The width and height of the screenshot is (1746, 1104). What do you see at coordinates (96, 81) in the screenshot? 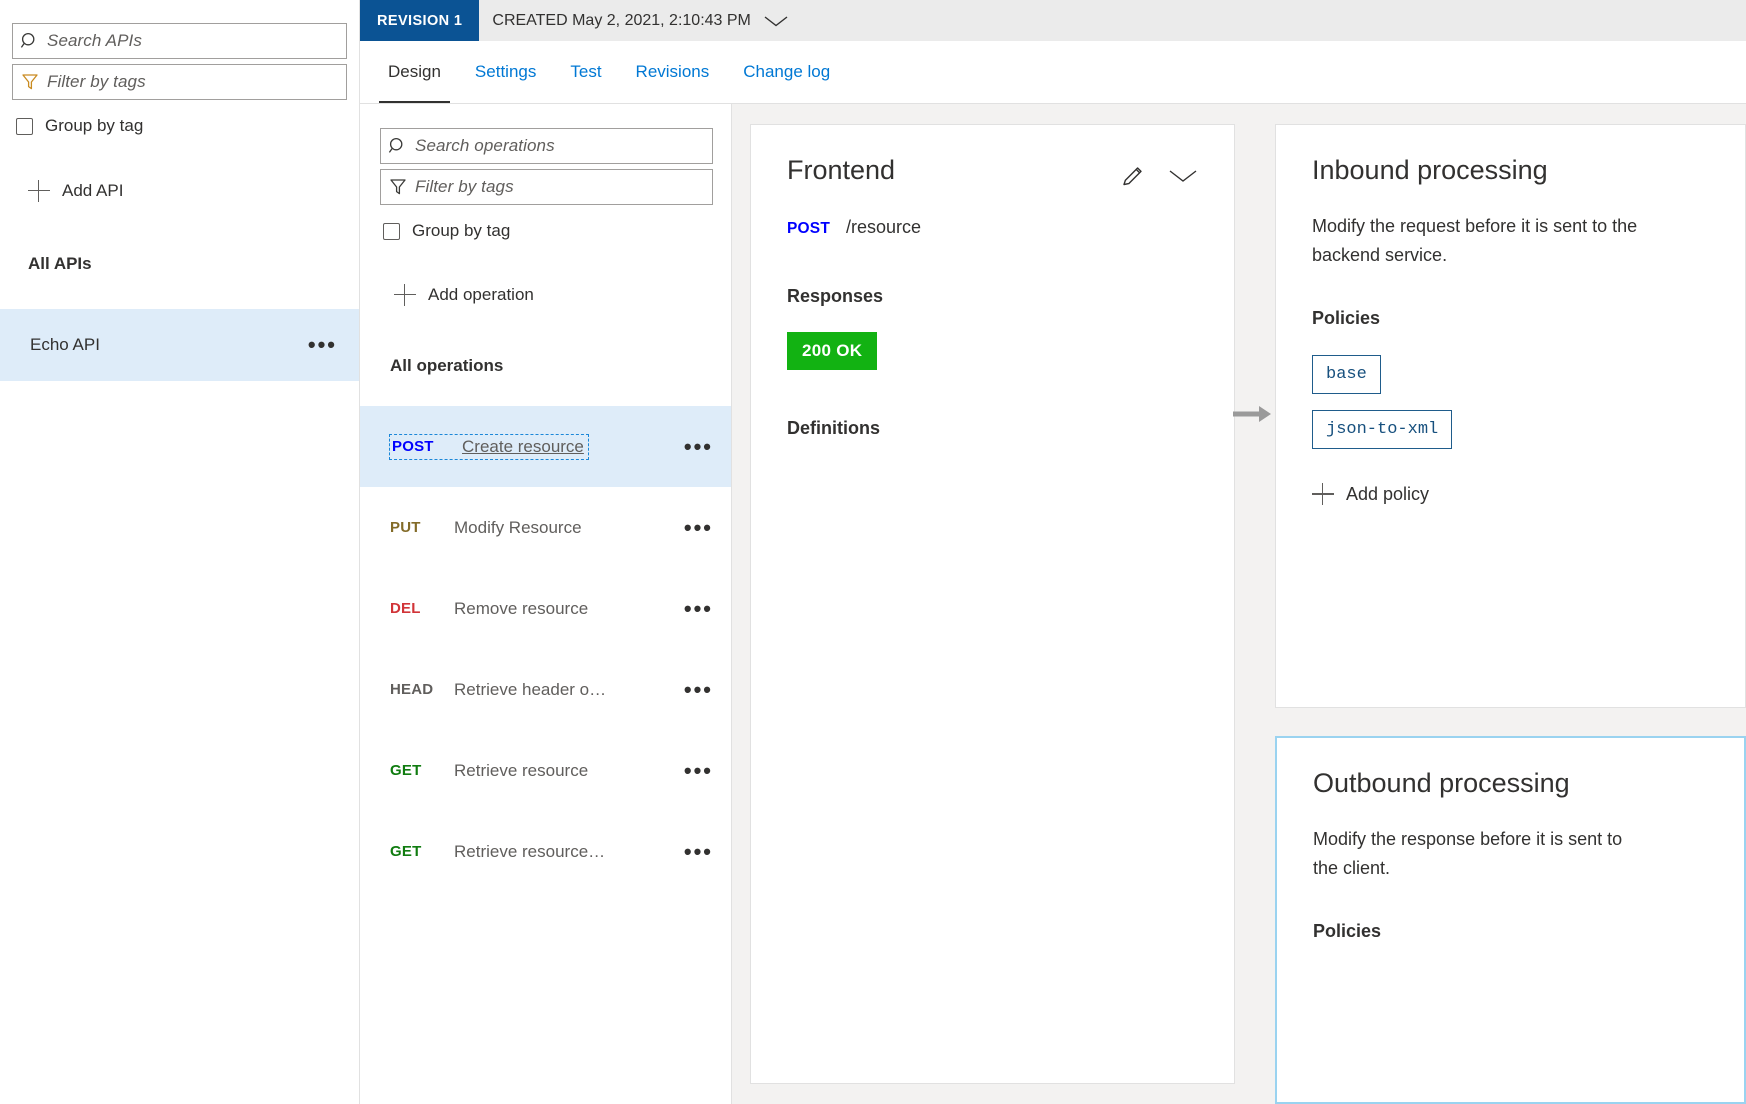
I see `filter-tags-placeholder: Filter by tags` at bounding box center [96, 81].